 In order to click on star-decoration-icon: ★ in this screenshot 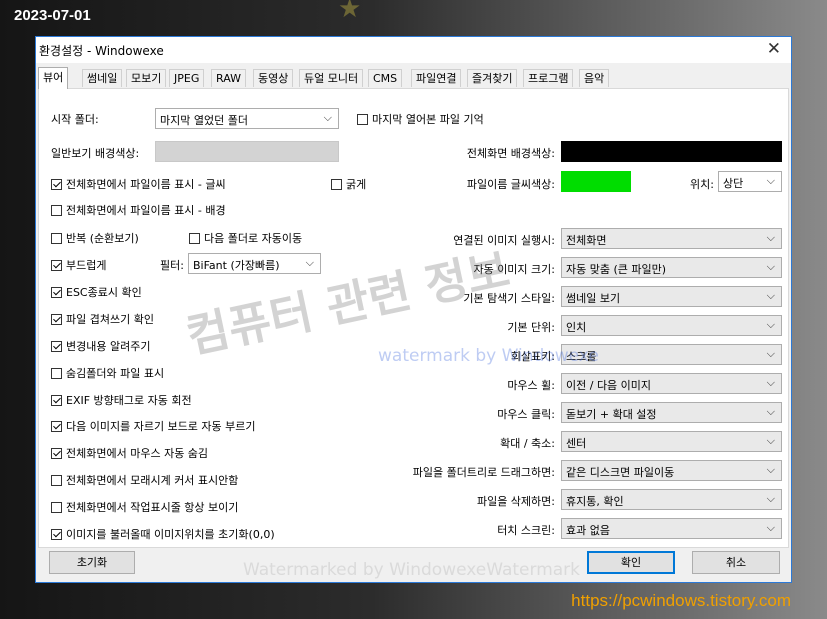, I will do `click(350, 12)`.